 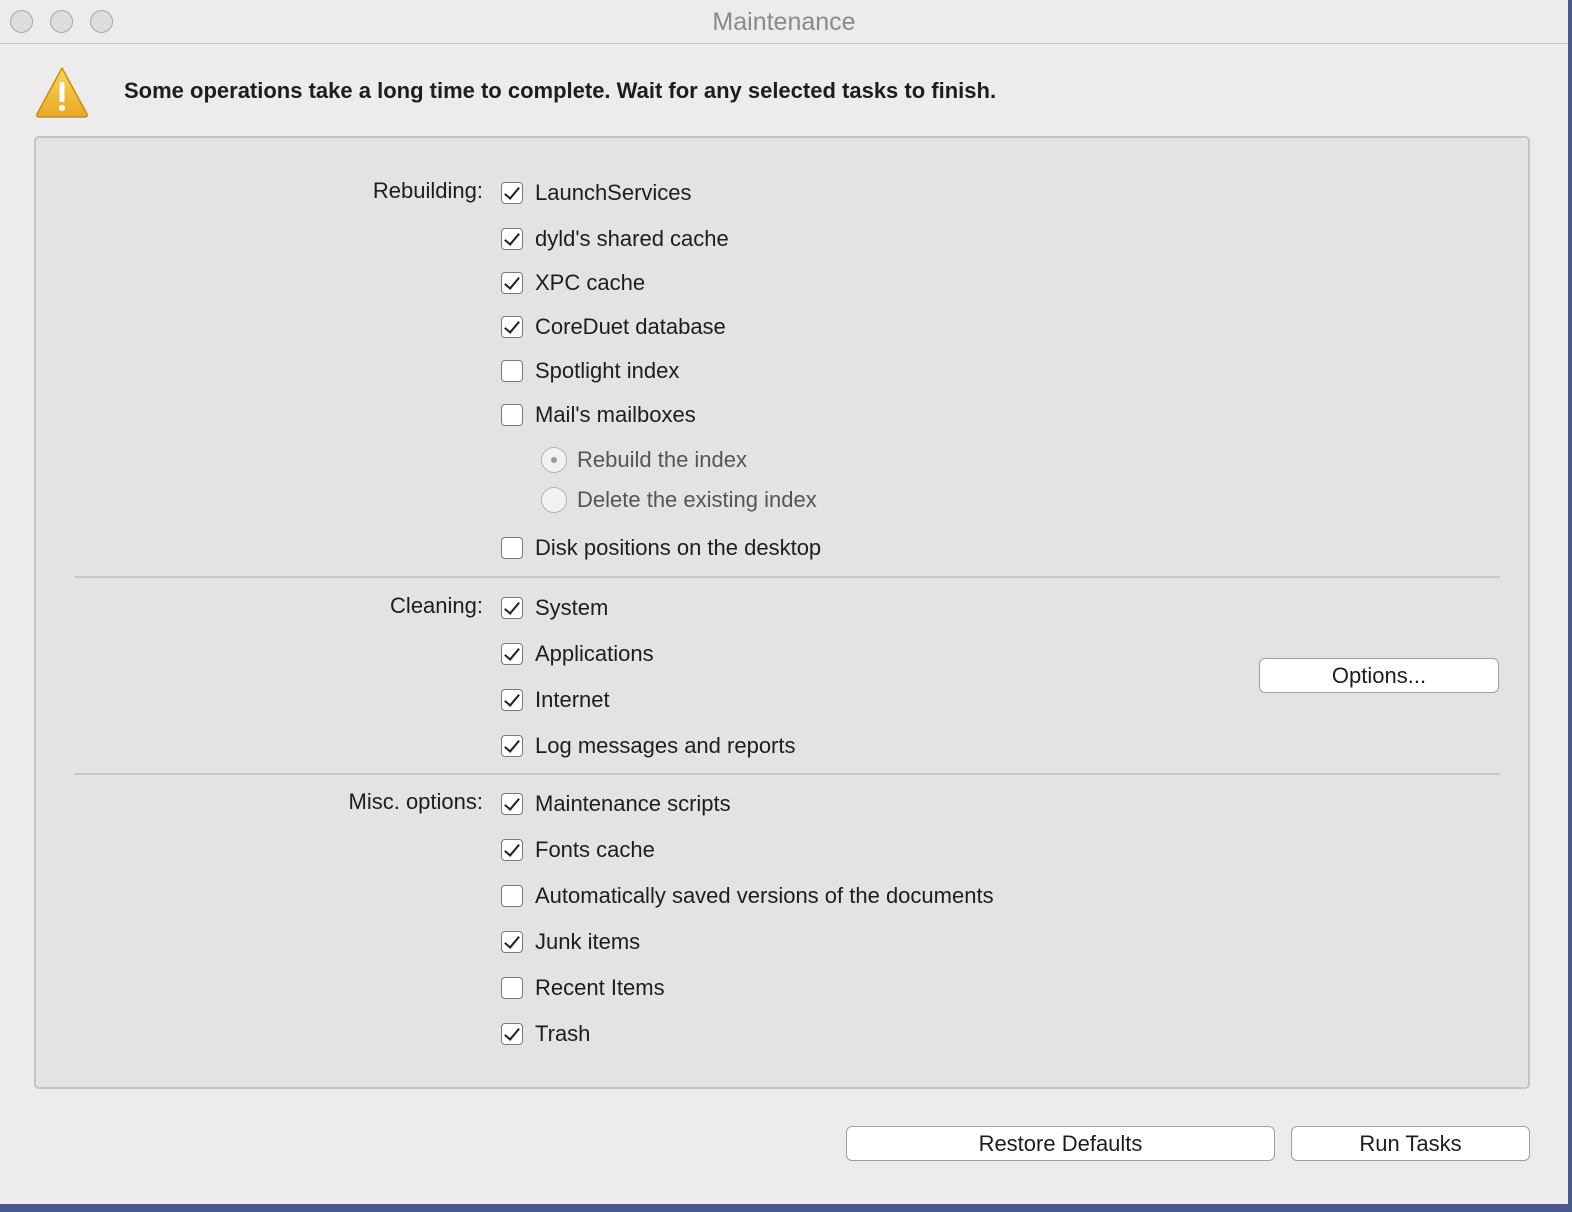 What do you see at coordinates (615, 414) in the screenshot?
I see `checkbox-label: Mail's mailboxes` at bounding box center [615, 414].